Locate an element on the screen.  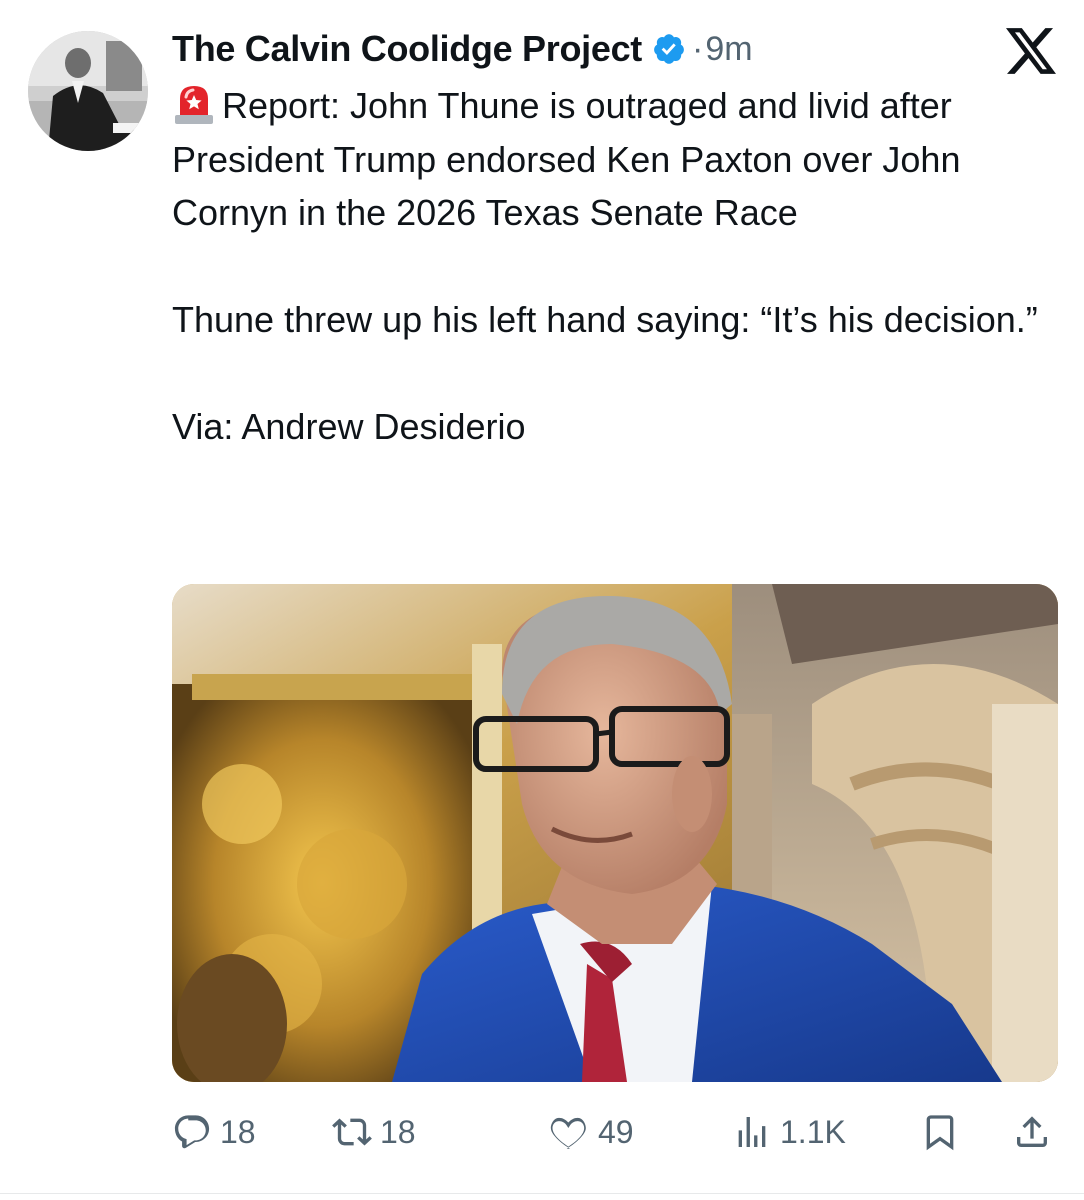
bookmark-icon is located at coordinates (940, 1133).